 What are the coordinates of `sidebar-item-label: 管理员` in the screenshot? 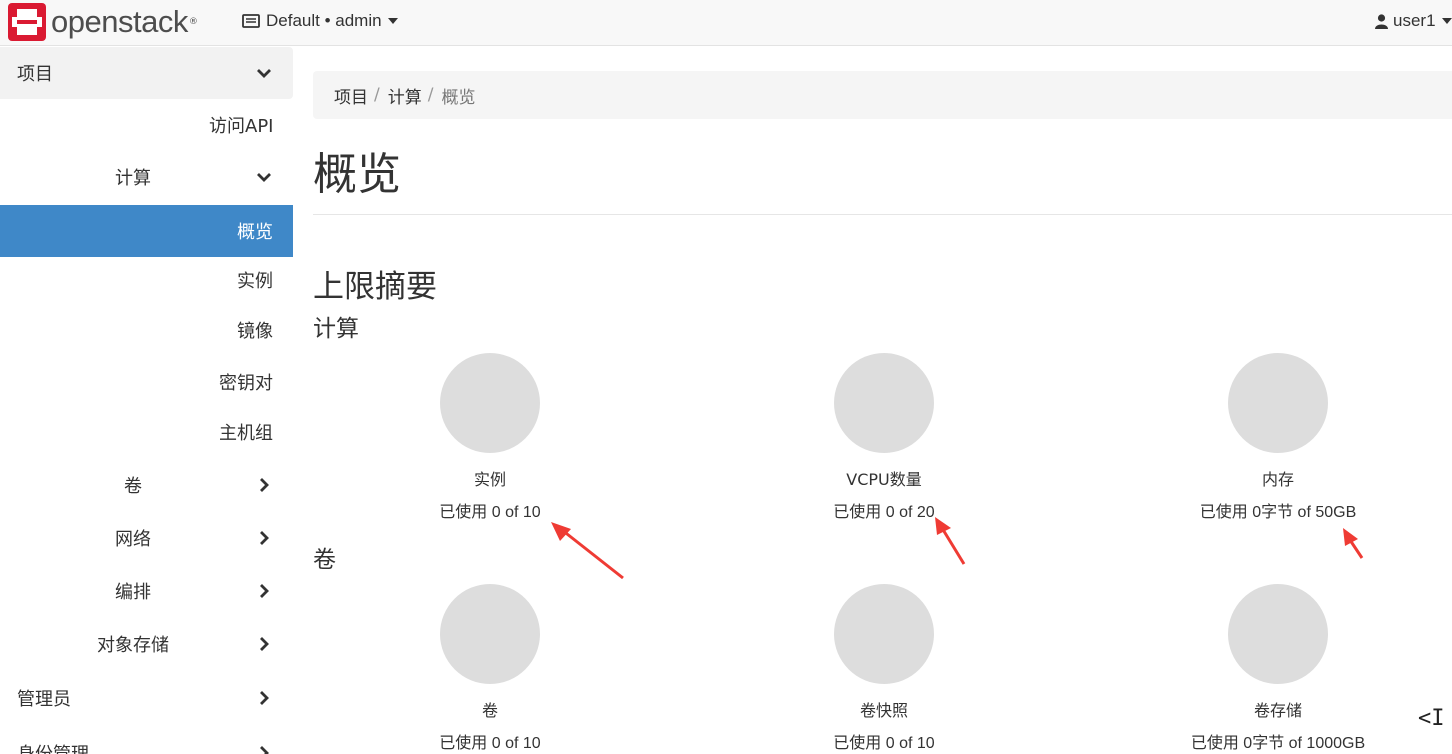 It's located at (44, 699).